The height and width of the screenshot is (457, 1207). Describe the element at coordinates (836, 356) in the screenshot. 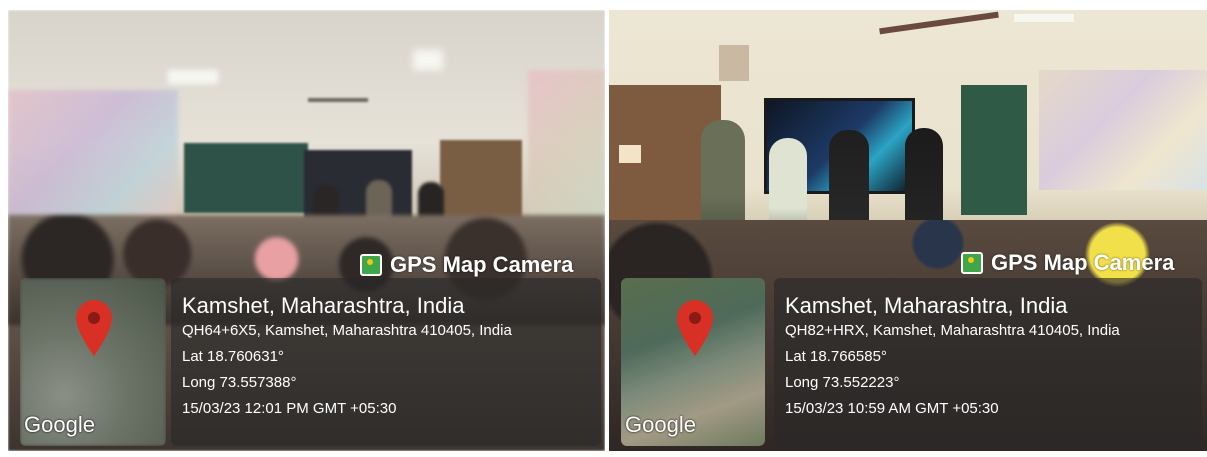

I see `latitude-text: Lat 18.766585°` at that location.